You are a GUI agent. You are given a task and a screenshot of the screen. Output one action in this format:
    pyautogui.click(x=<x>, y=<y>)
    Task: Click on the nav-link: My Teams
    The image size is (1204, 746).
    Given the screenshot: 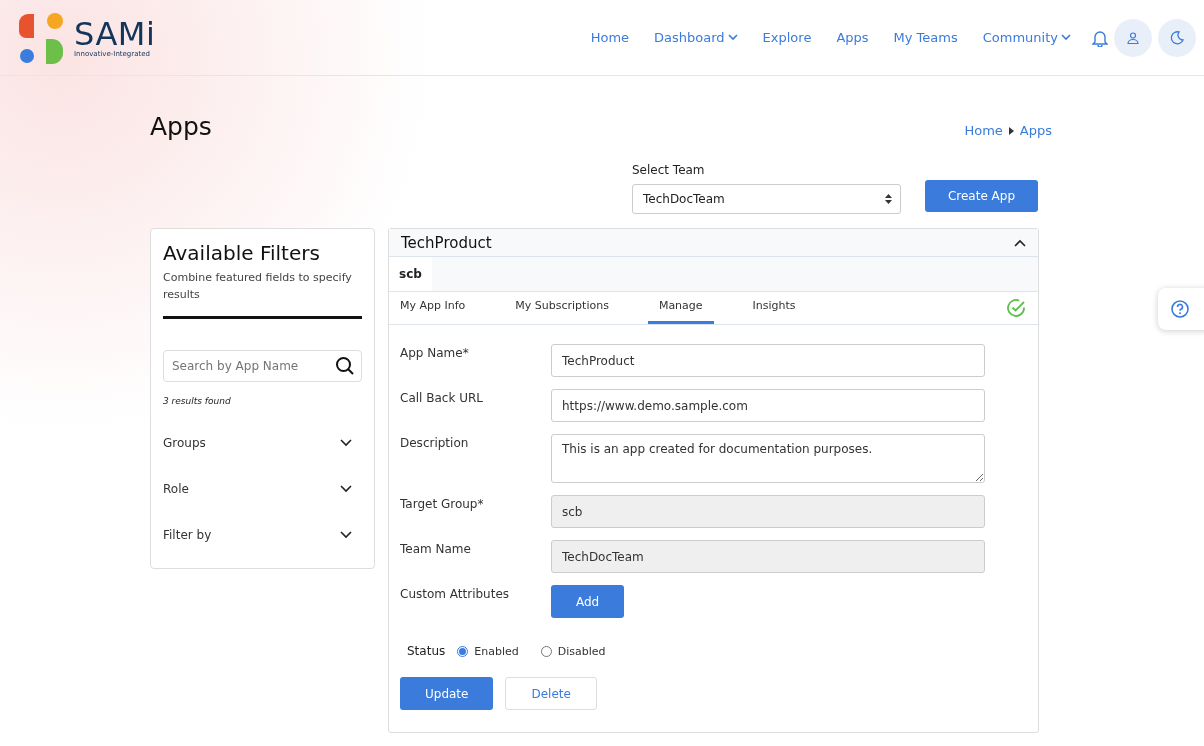 What is the action you would take?
    pyautogui.click(x=925, y=37)
    